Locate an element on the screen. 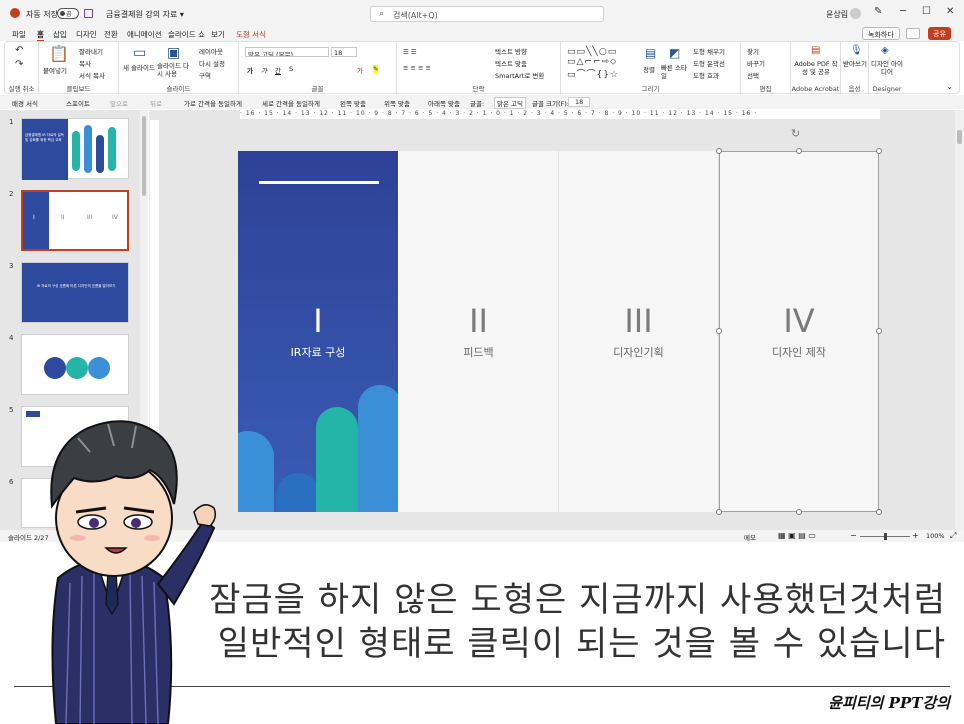 This screenshot has width=964, height=724. document-title: 금융결제원 강의 자료 ▾ is located at coordinates (145, 14).